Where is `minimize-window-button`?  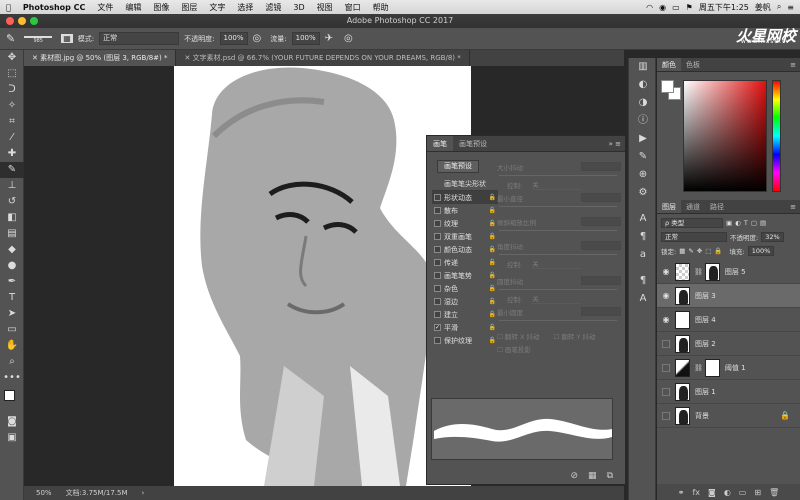 minimize-window-button is located at coordinates (22, 21).